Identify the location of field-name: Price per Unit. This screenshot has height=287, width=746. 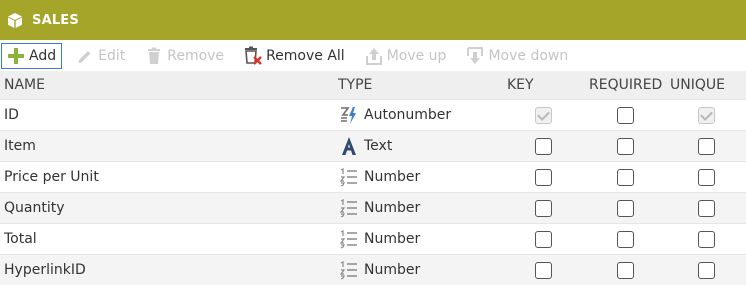
(51, 177).